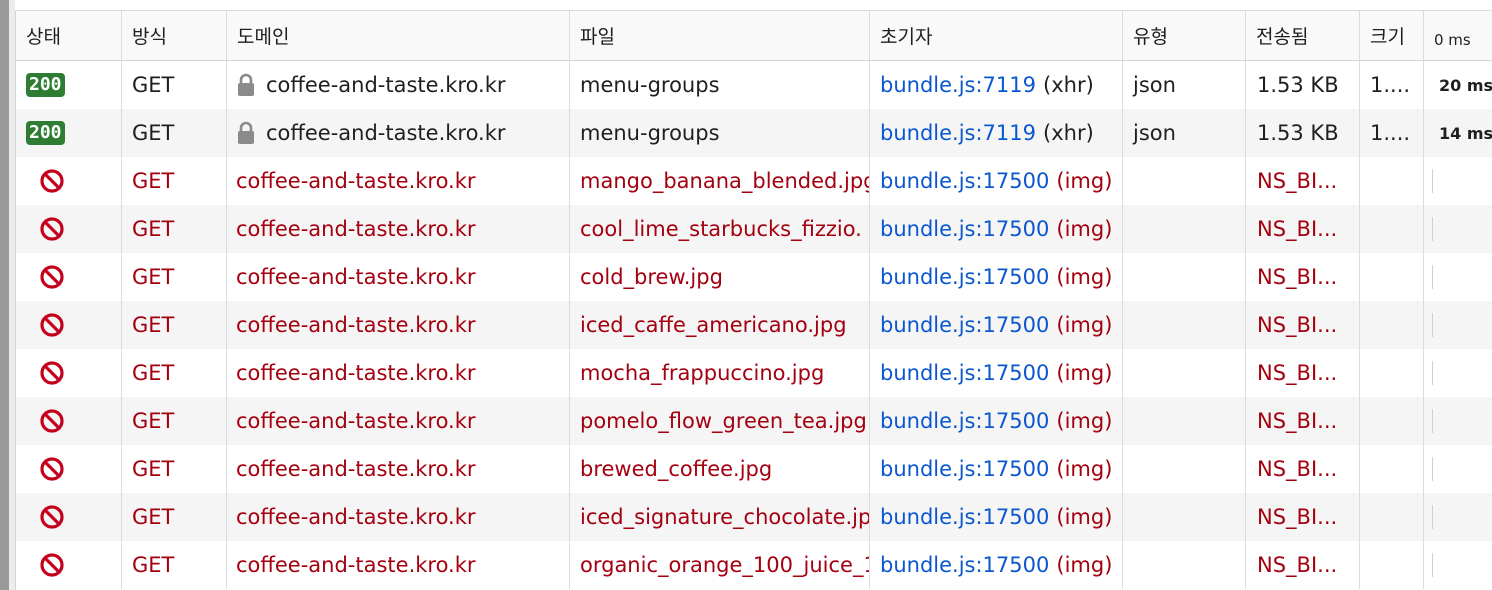  Describe the element at coordinates (45, 85) in the screenshot. I see `status-code-badge: 200` at that location.